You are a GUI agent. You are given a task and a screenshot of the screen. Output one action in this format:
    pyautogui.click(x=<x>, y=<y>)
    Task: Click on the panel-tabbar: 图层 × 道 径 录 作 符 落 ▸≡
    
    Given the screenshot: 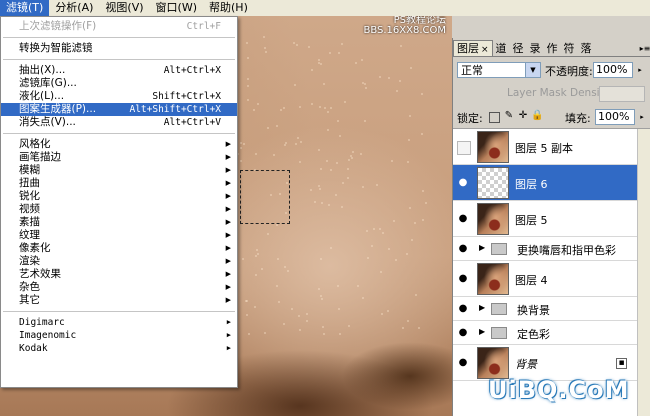 What is the action you would take?
    pyautogui.click(x=551, y=47)
    